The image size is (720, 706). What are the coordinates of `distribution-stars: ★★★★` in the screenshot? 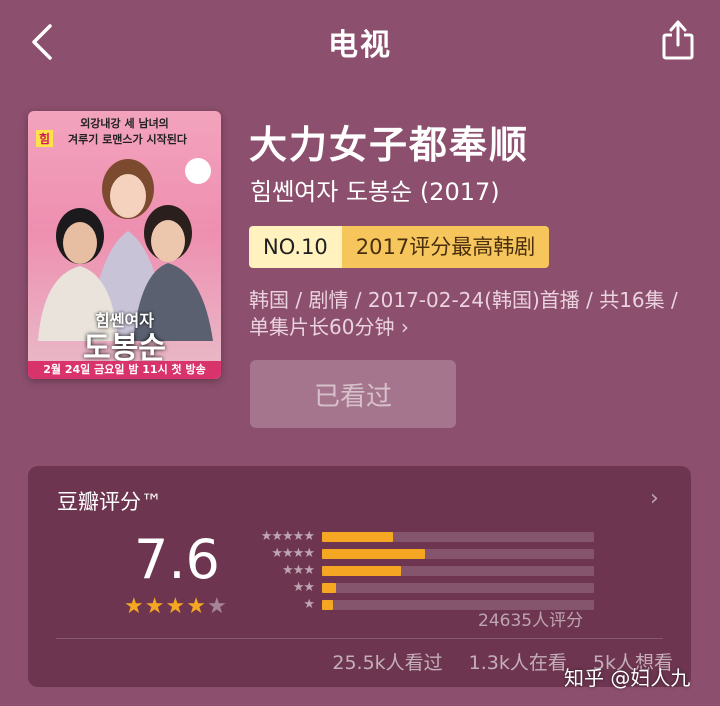 It's located at (293, 553).